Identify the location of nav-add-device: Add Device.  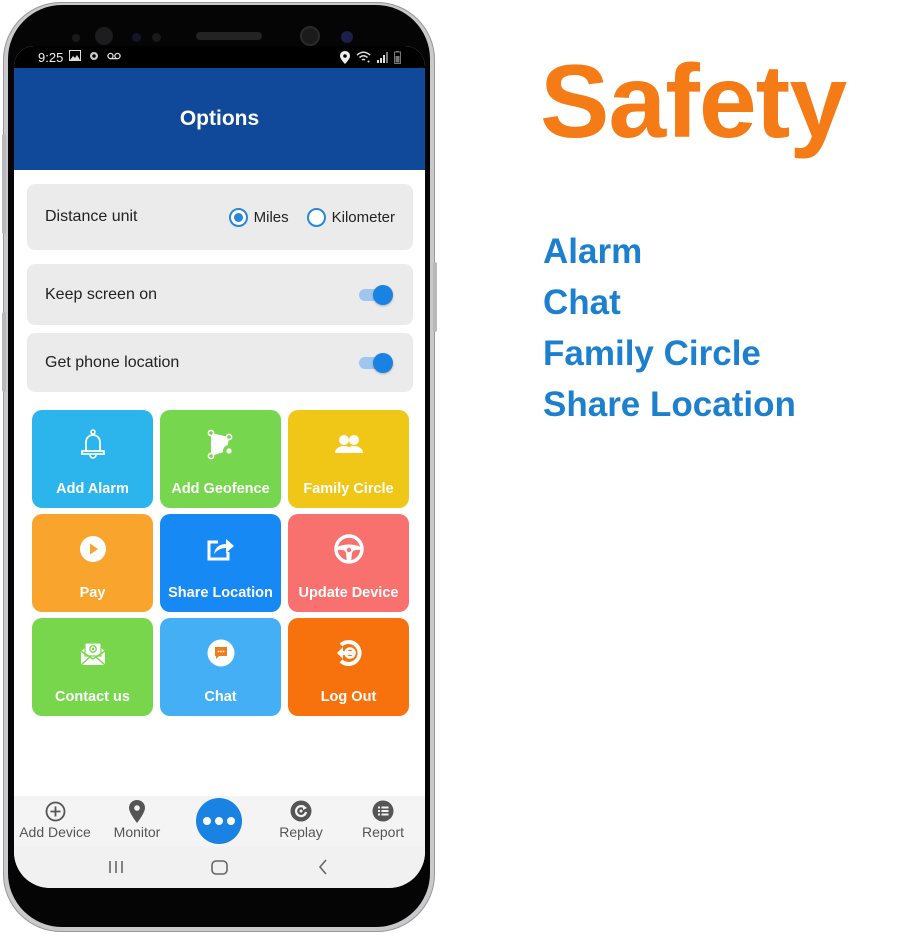
(55, 818).